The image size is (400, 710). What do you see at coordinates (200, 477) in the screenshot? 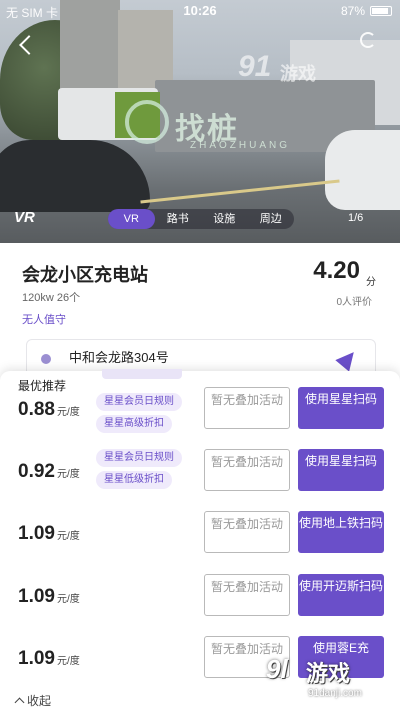
I see `price-row: 0.92 元/度 星星会员日规则 星星低级折扣 暂无叠加活动 使用星星扫码` at bounding box center [200, 477].